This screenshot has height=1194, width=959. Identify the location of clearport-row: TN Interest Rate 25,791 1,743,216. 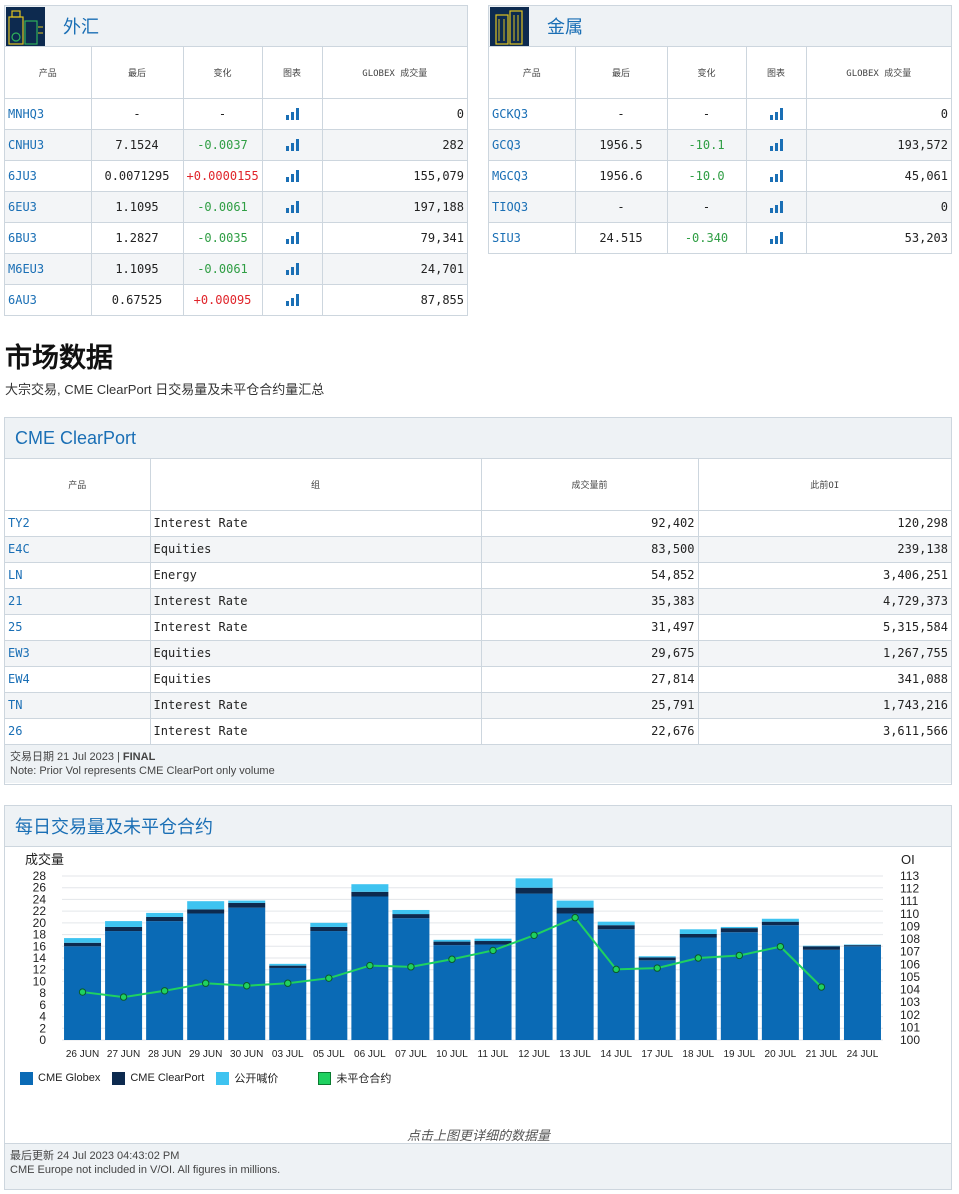
(478, 705).